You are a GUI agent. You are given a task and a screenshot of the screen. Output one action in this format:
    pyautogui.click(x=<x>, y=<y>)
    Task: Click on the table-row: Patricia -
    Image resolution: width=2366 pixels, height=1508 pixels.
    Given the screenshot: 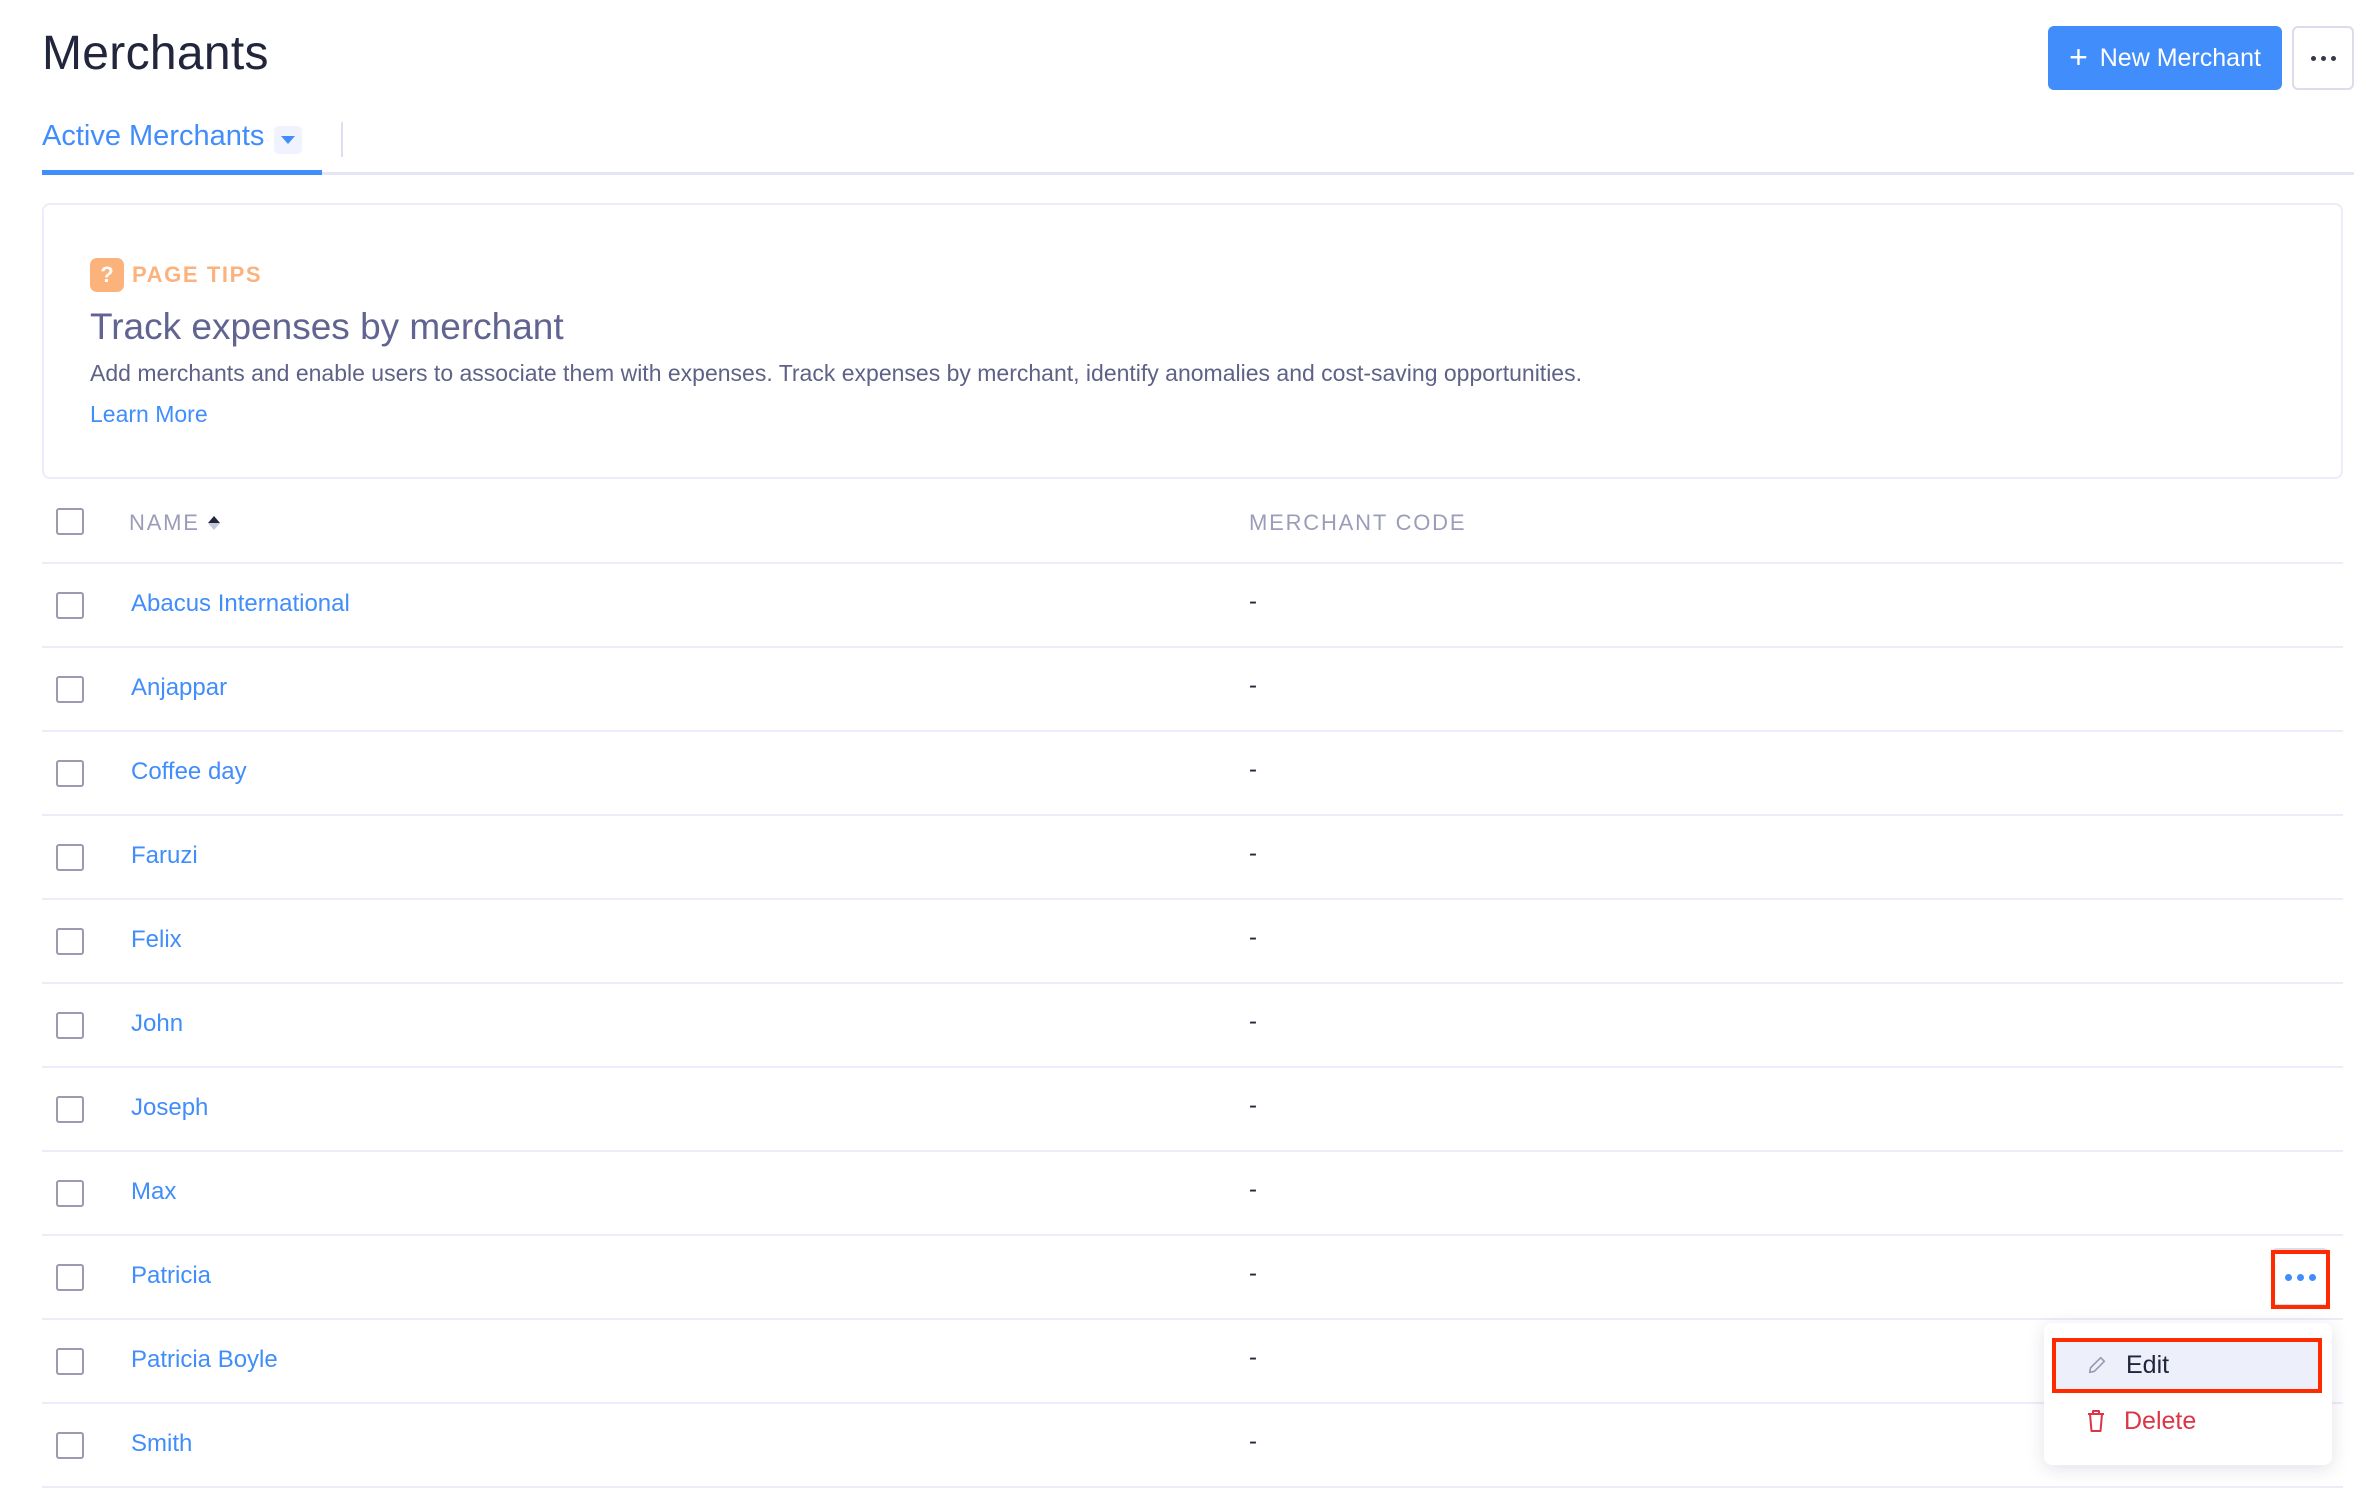 What is the action you would take?
    pyautogui.click(x=1192, y=1278)
    